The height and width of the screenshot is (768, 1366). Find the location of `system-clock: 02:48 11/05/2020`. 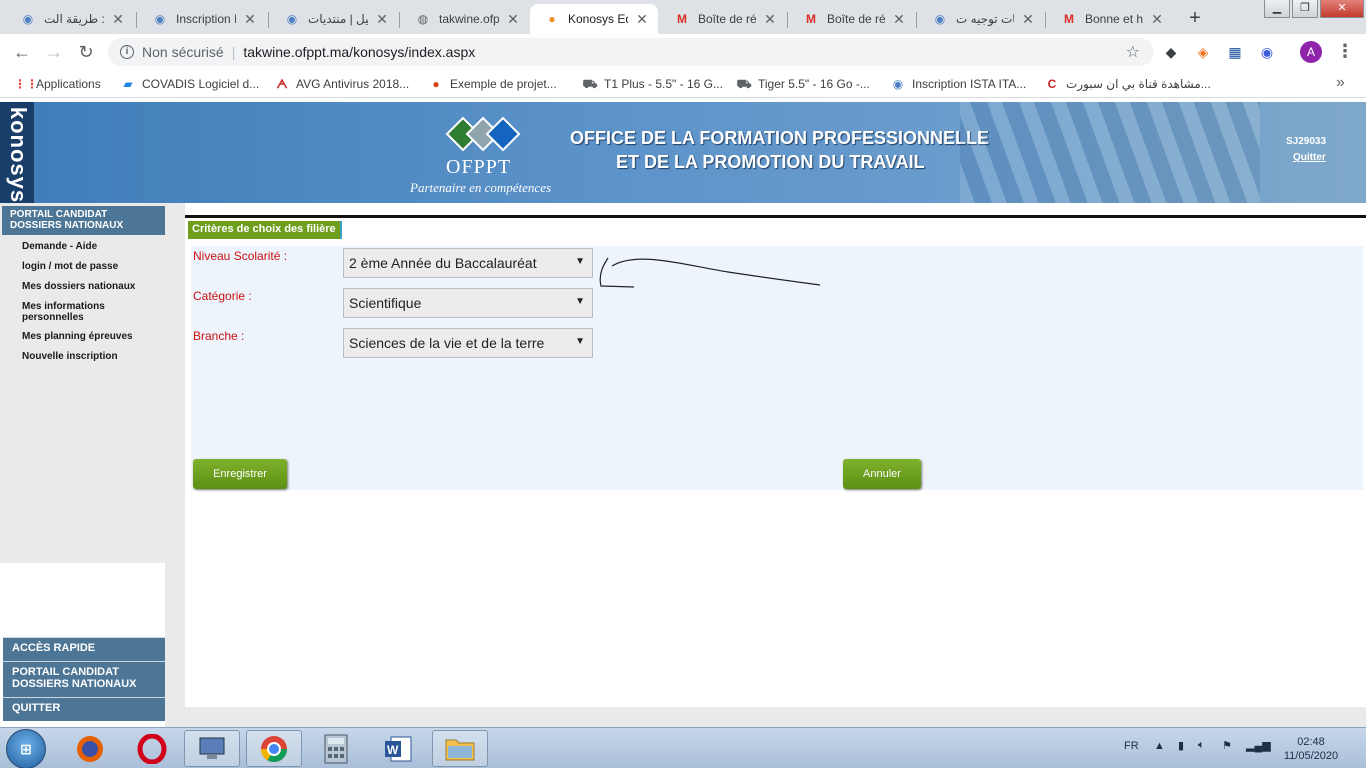

system-clock: 02:48 11/05/2020 is located at coordinates (1311, 749).